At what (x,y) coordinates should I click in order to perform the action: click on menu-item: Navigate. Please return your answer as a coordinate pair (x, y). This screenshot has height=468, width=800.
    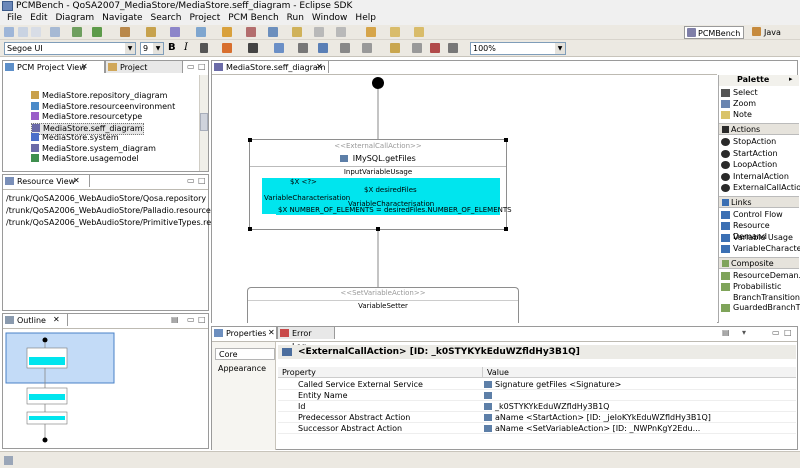
    Looking at the image, I should click on (122, 18).